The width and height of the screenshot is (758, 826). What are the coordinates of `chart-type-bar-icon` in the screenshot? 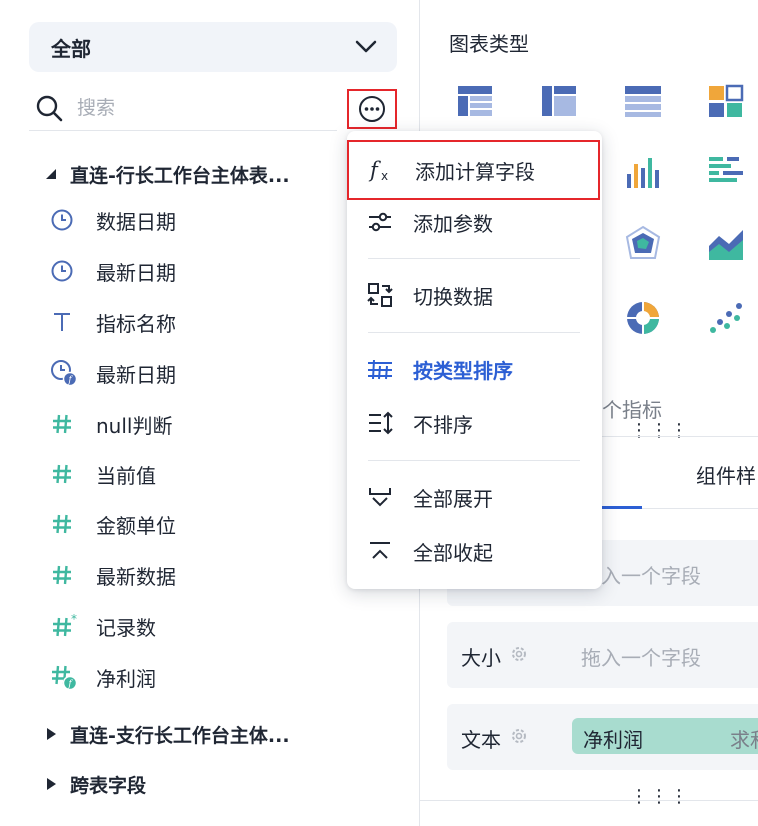 It's located at (727, 172).